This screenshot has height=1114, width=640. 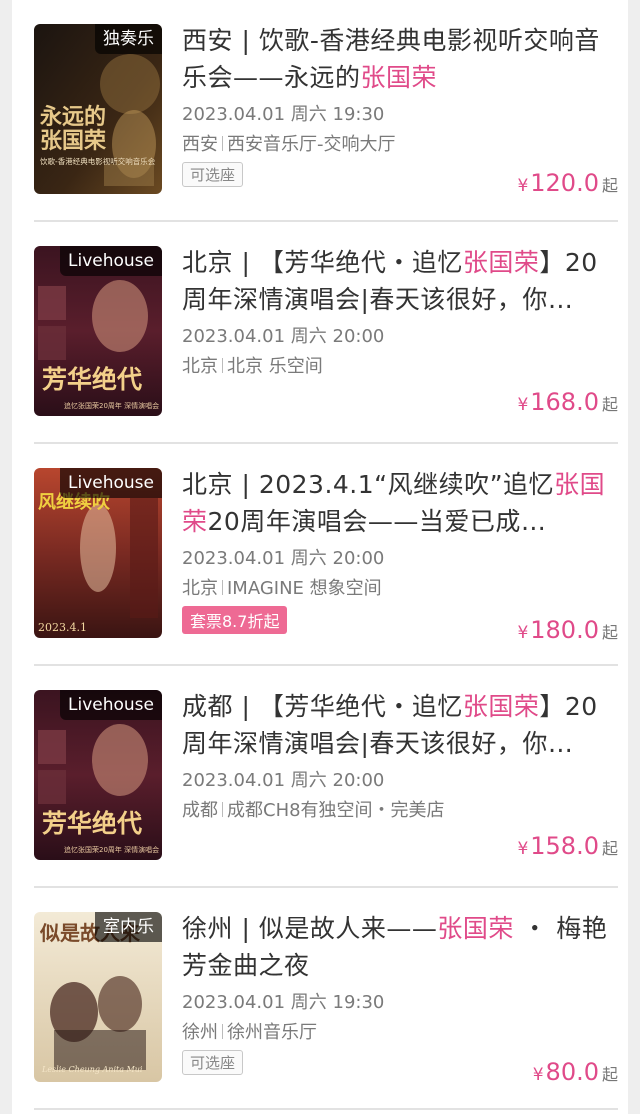 I want to click on event-venue: 徐州音乐厅, so click(x=272, y=1032).